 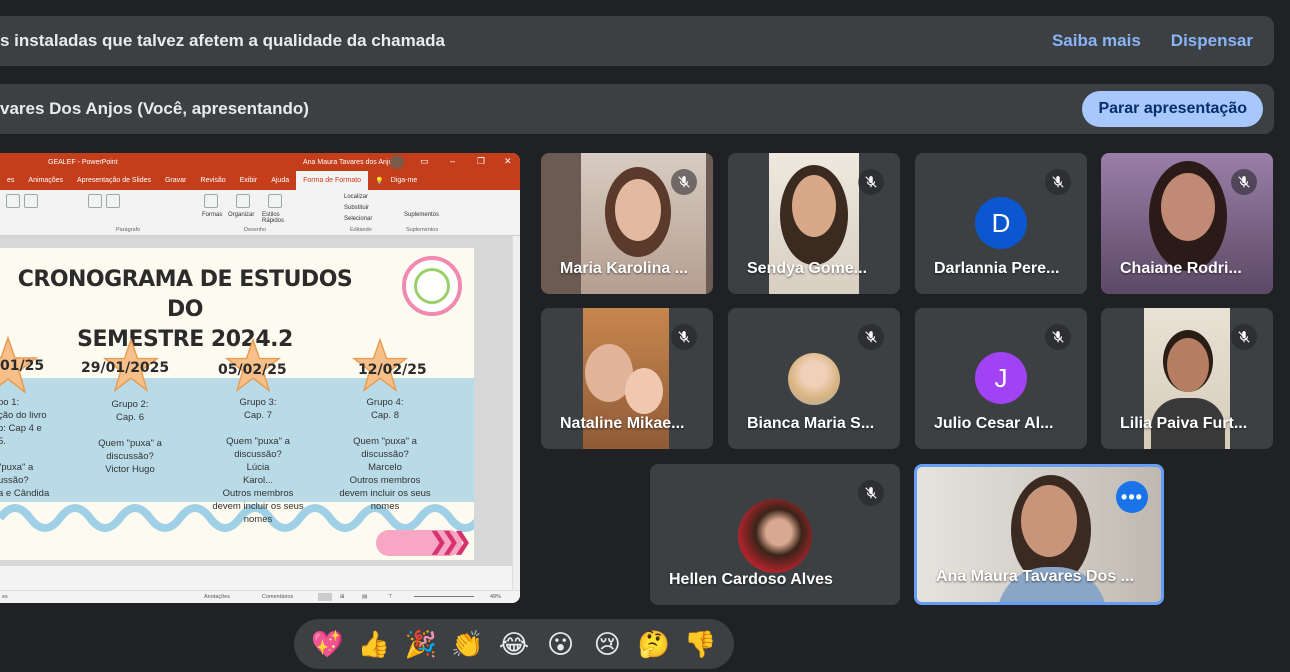 What do you see at coordinates (701, 644) in the screenshot?
I see `thumbs-down-reaction: 👎` at bounding box center [701, 644].